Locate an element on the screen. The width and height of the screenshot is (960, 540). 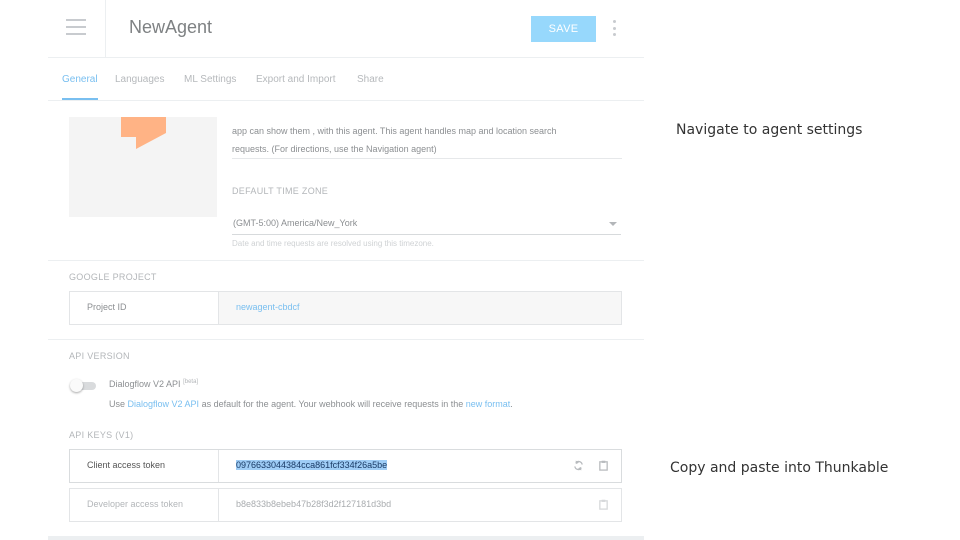
tab-languages: Languages is located at coordinates (140, 79).